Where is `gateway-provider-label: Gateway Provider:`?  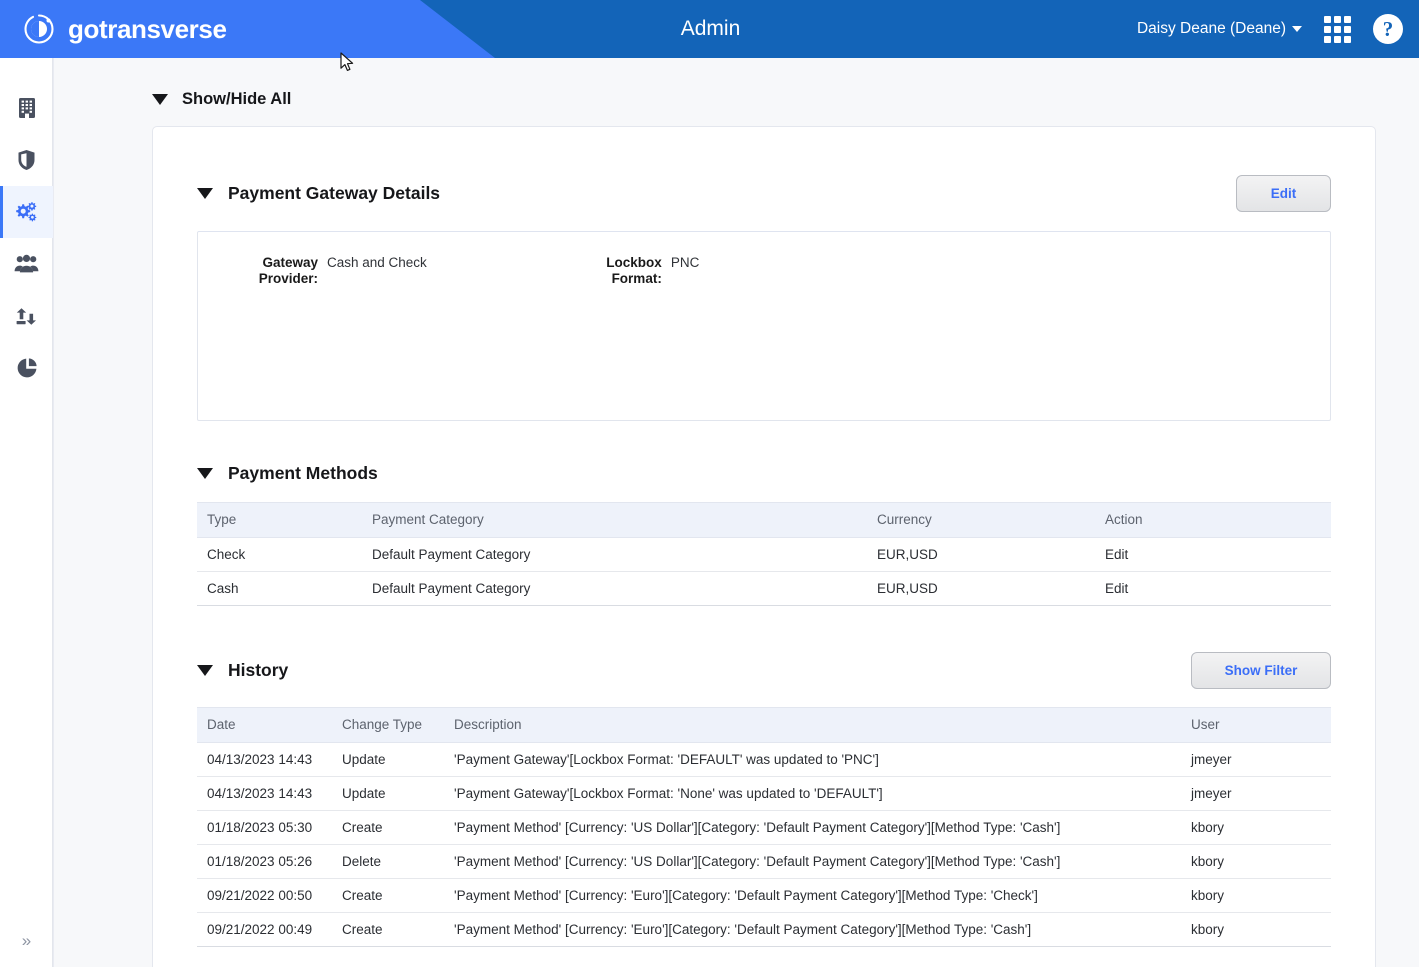 gateway-provider-label: Gateway Provider: is located at coordinates (288, 270).